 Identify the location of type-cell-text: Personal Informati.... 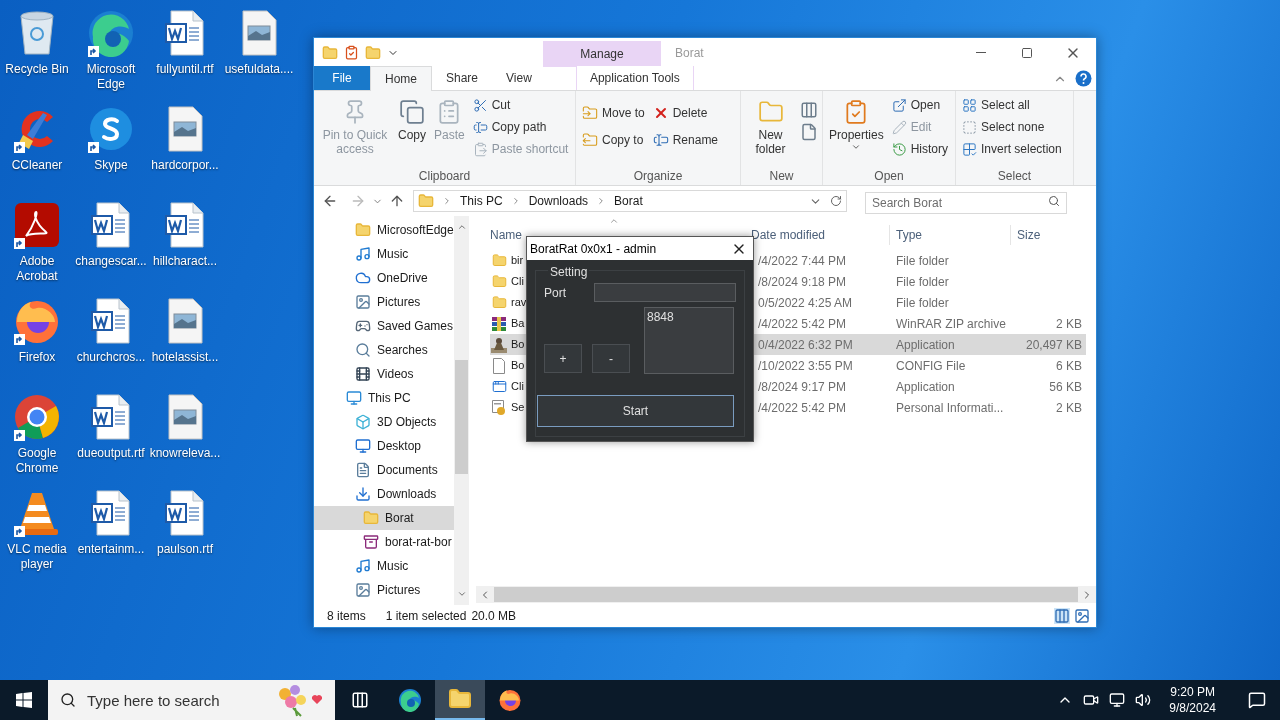
(950, 408).